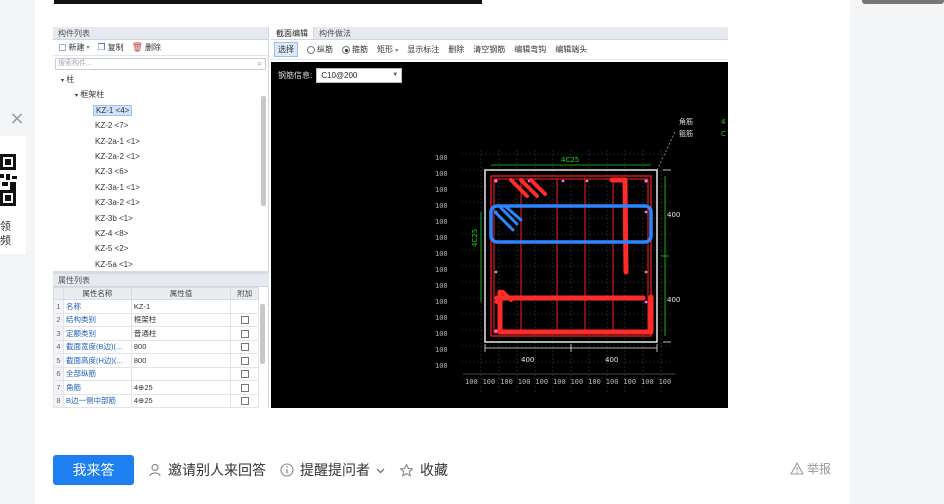 Image resolution: width=944 pixels, height=504 pixels. What do you see at coordinates (156, 400) in the screenshot?
I see `property-row: 8 B边一侧中部筋 4⊕25` at bounding box center [156, 400].